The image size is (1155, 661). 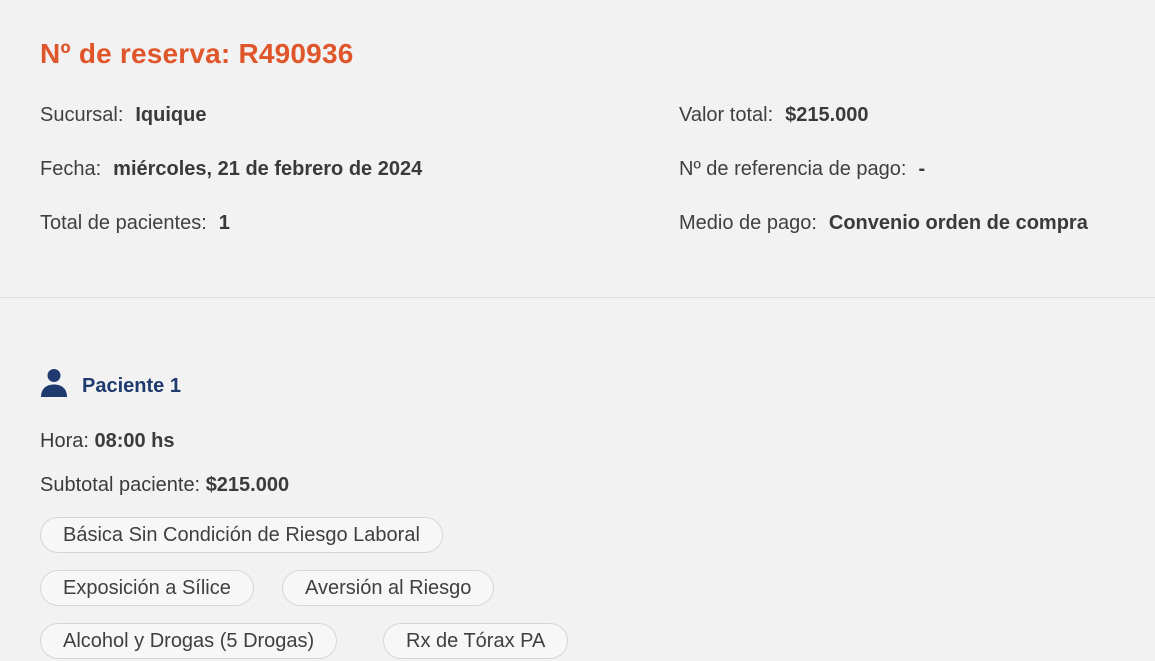 What do you see at coordinates (197, 53) in the screenshot?
I see `reservation-number-title: Nº de reserva: R490936` at bounding box center [197, 53].